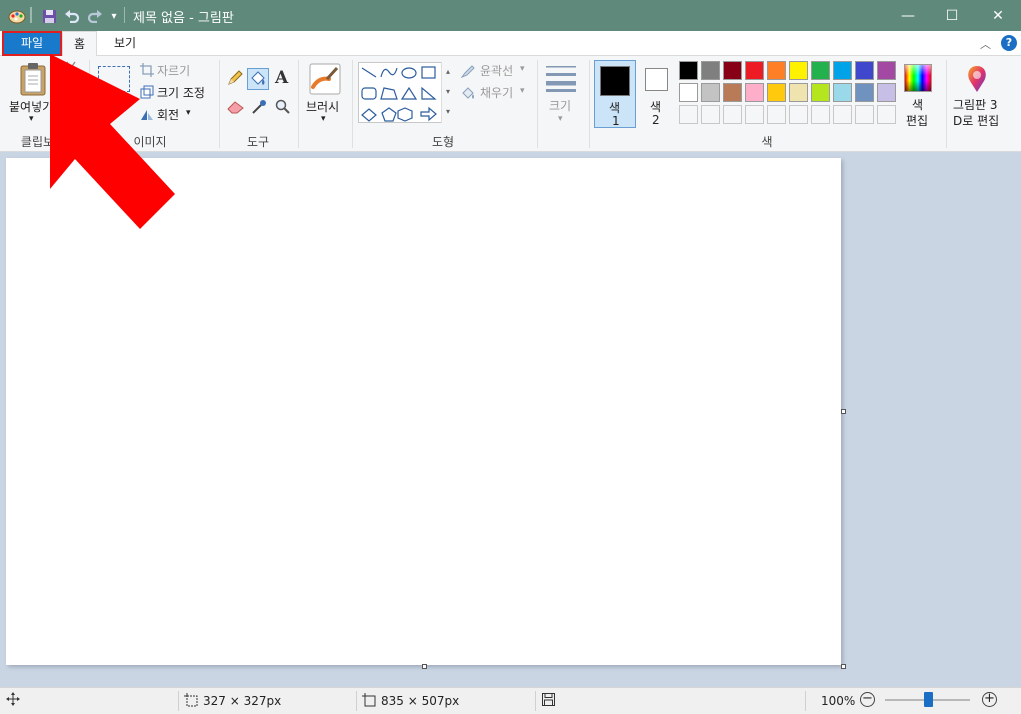 This screenshot has width=1021, height=714. I want to click on shapes-gallery, so click(406, 92).